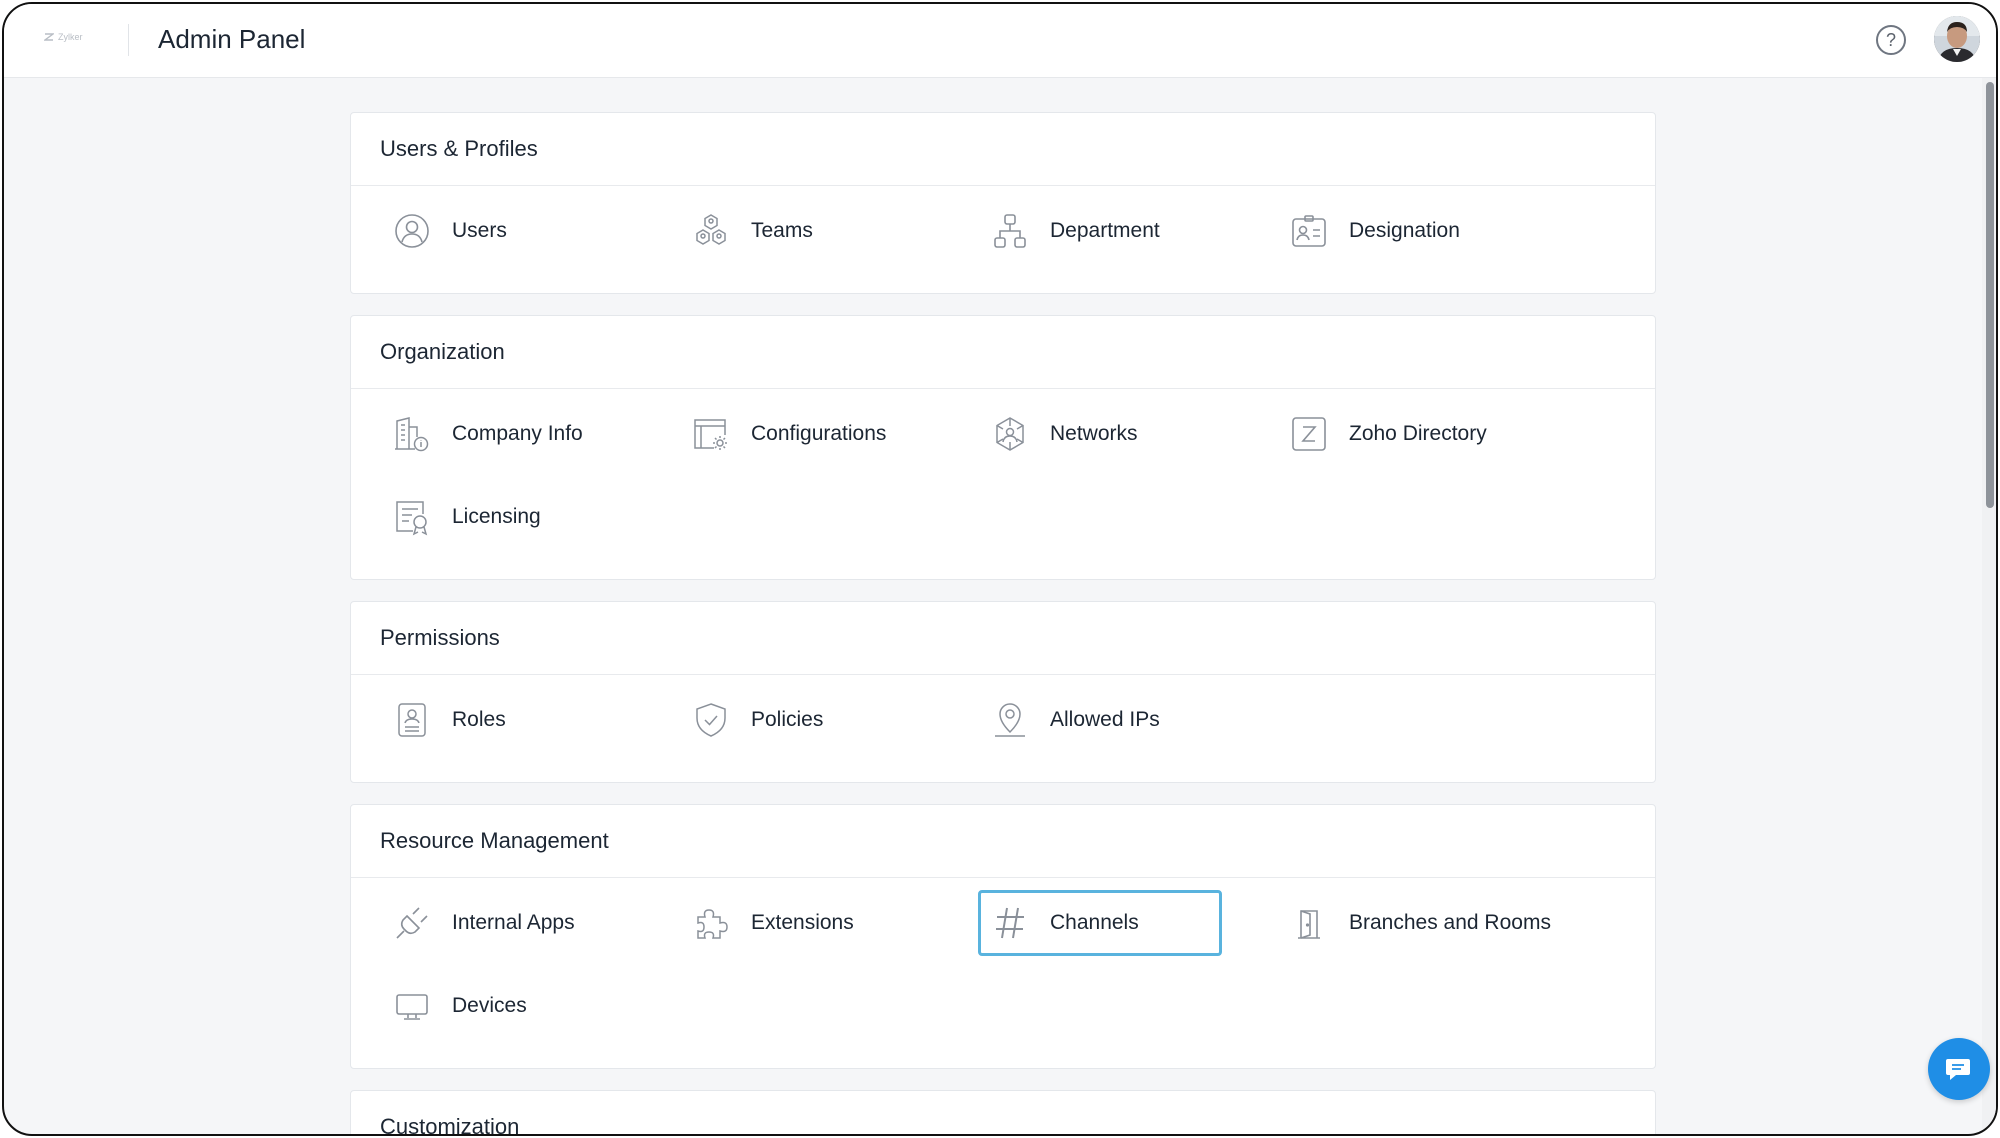  I want to click on help-button: ?, so click(1891, 40).